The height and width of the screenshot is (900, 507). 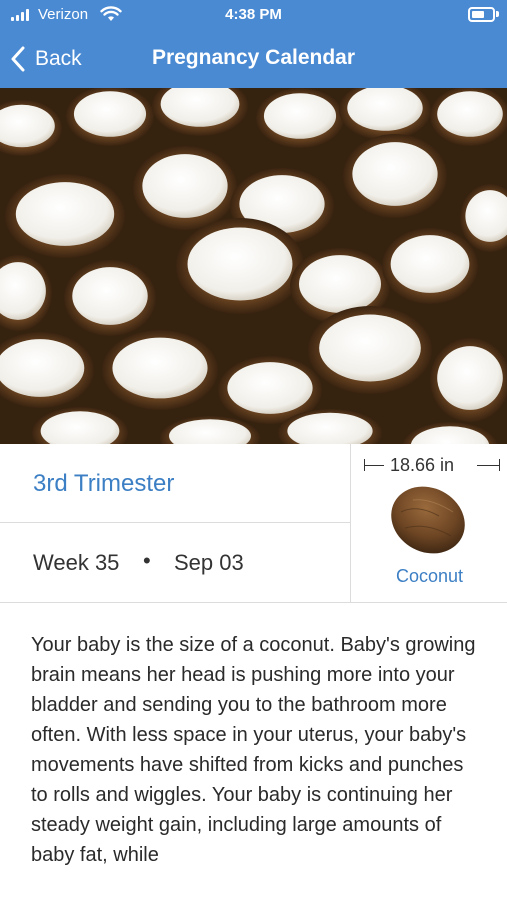 I want to click on size-measure: 18.66 in, so click(x=433, y=465).